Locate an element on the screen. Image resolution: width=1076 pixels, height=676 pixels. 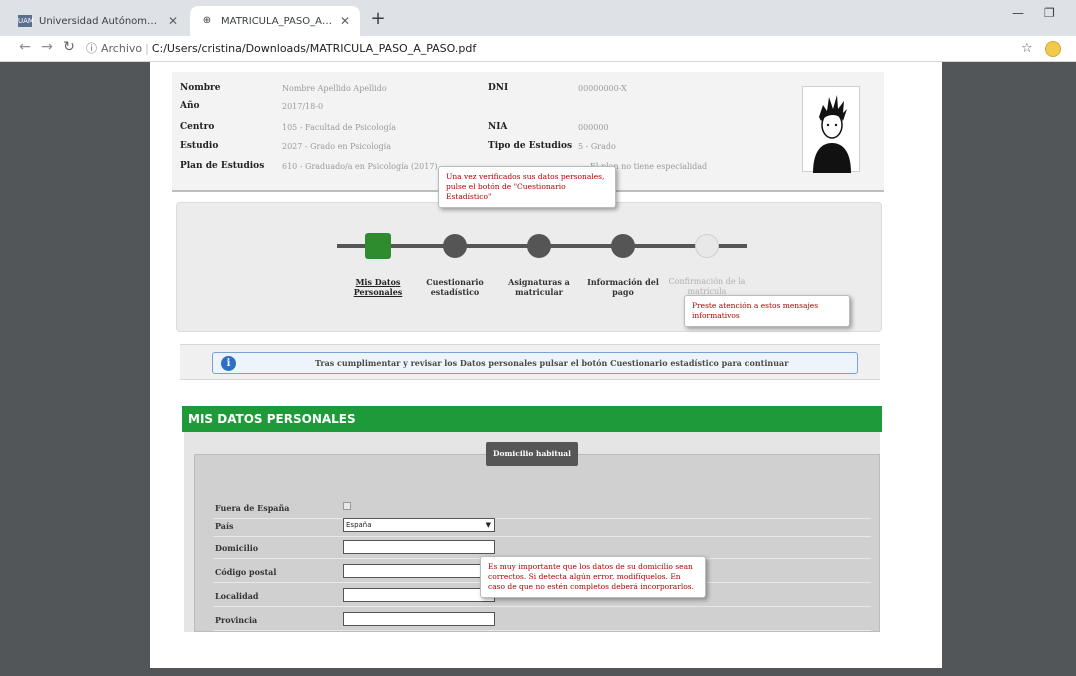
profile-avatar is located at coordinates (1053, 49).